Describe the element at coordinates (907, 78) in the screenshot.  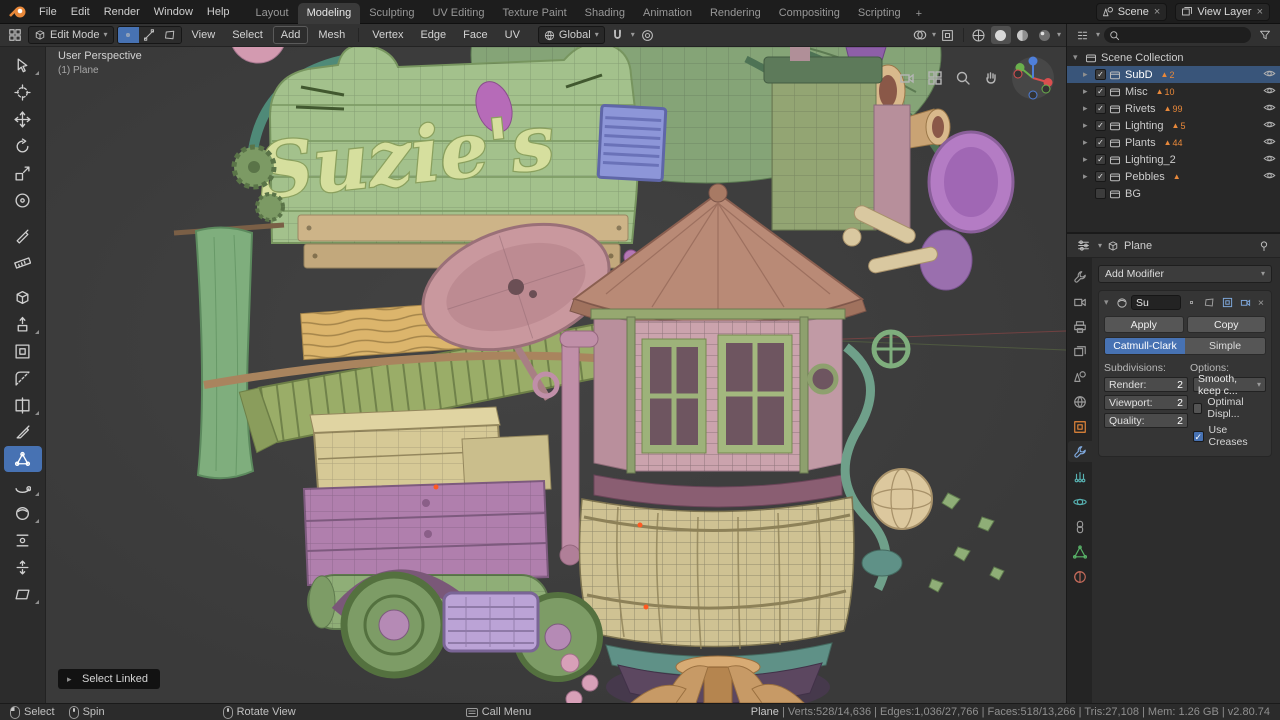
I see `camera-view-icon` at that location.